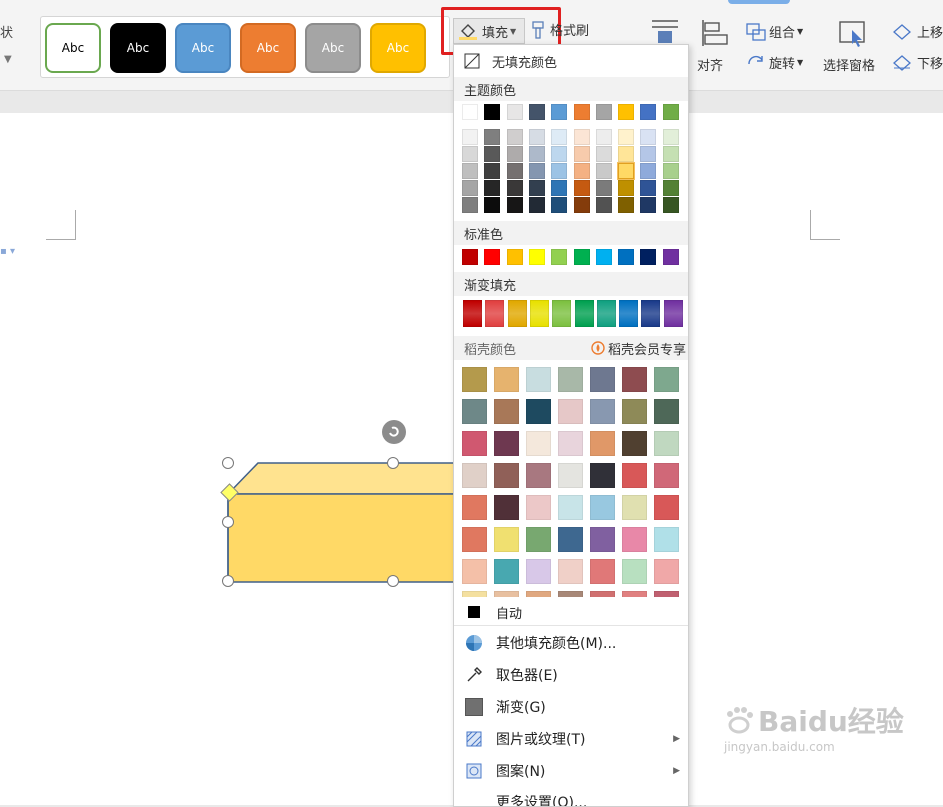  I want to click on gradient-item: 渐变(G), so click(571, 707).